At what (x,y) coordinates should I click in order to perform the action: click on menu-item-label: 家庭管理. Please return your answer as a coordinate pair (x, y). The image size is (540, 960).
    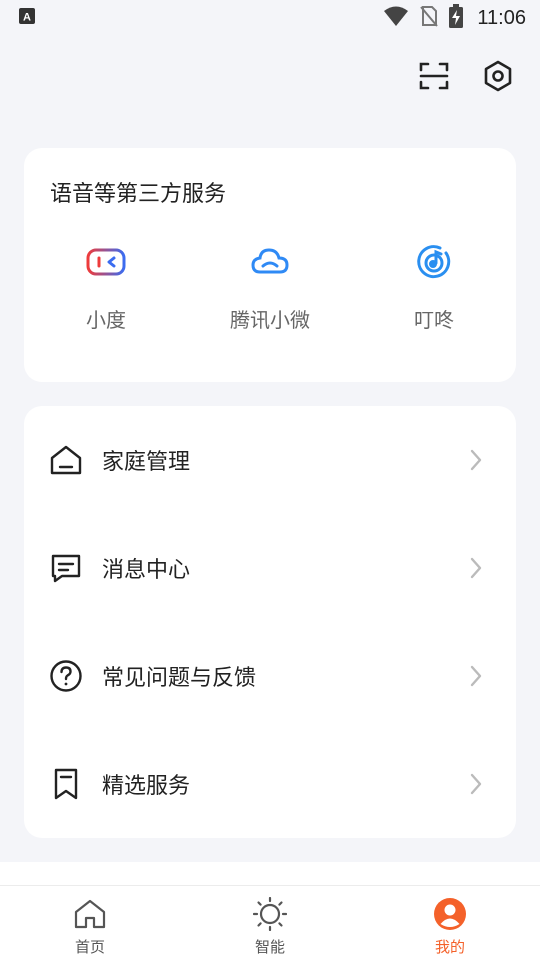
    Looking at the image, I should click on (146, 462).